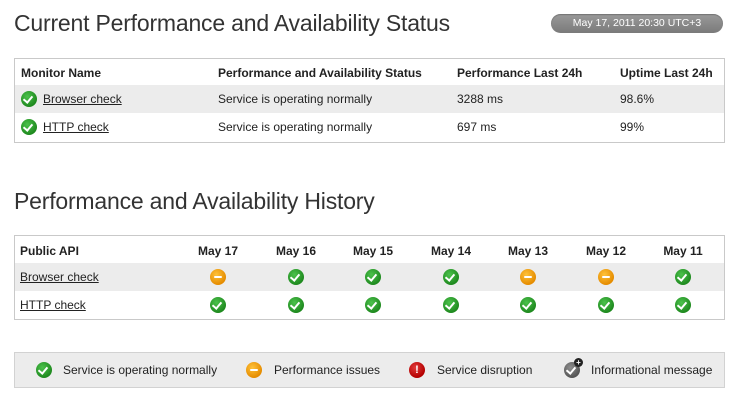 This screenshot has width=741, height=403. I want to click on uptime-value: 99%, so click(632, 127).